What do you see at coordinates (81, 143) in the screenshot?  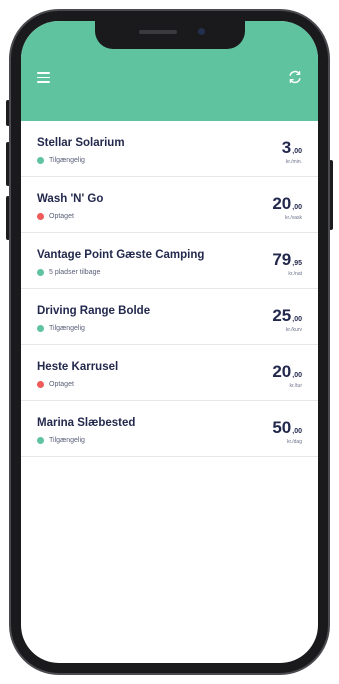 I see `item-title: Stellar Solarium` at bounding box center [81, 143].